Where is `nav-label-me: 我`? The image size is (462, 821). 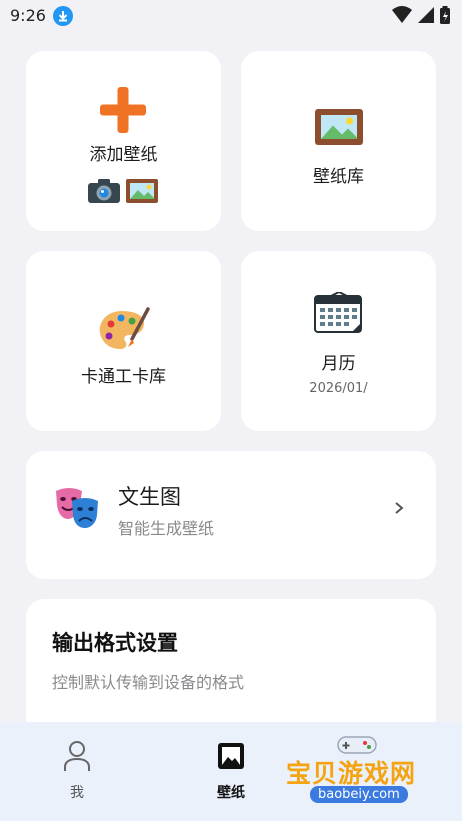
nav-label-me: 我 is located at coordinates (77, 793).